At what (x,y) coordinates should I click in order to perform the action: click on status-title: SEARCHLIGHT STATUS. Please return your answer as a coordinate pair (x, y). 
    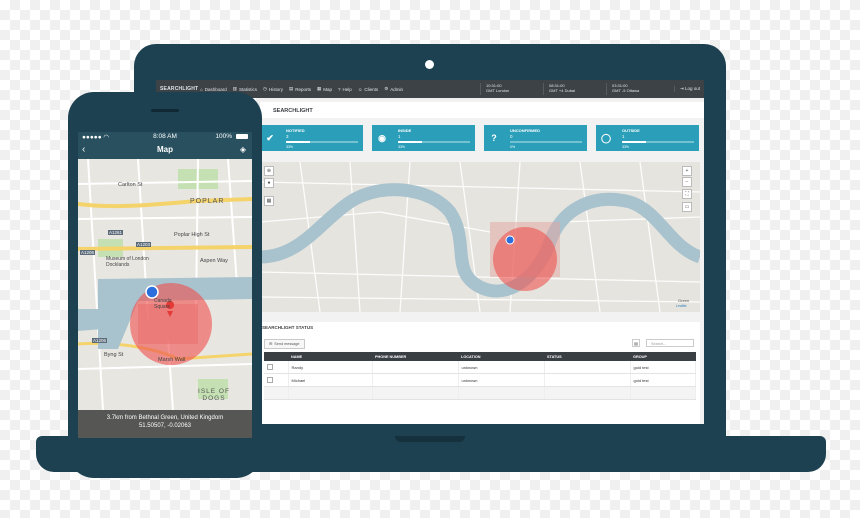
    Looking at the image, I should click on (288, 327).